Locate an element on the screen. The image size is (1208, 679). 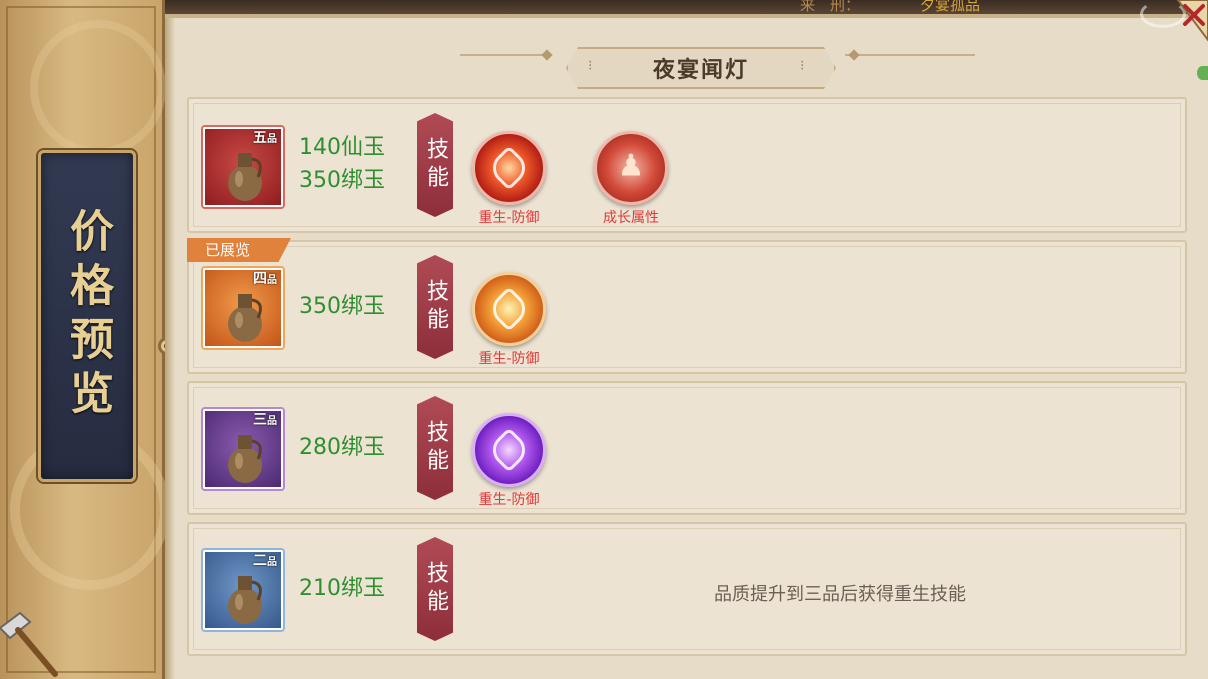
panel-edge is located at coordinates (170, 348).